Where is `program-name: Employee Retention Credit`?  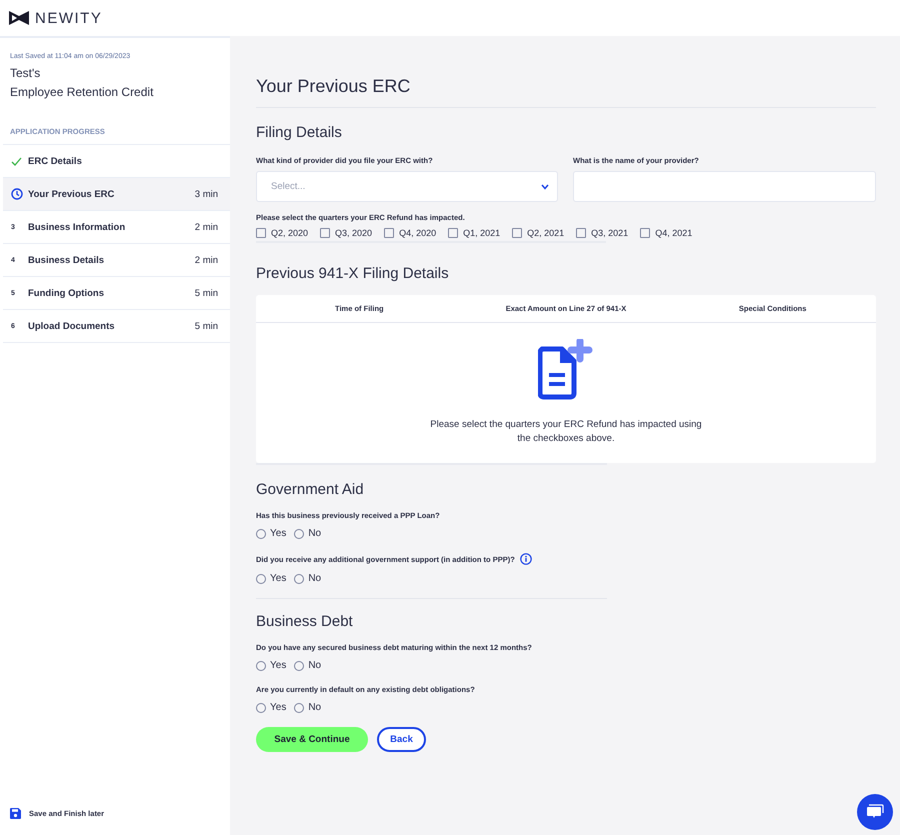 program-name: Employee Retention Credit is located at coordinates (82, 92).